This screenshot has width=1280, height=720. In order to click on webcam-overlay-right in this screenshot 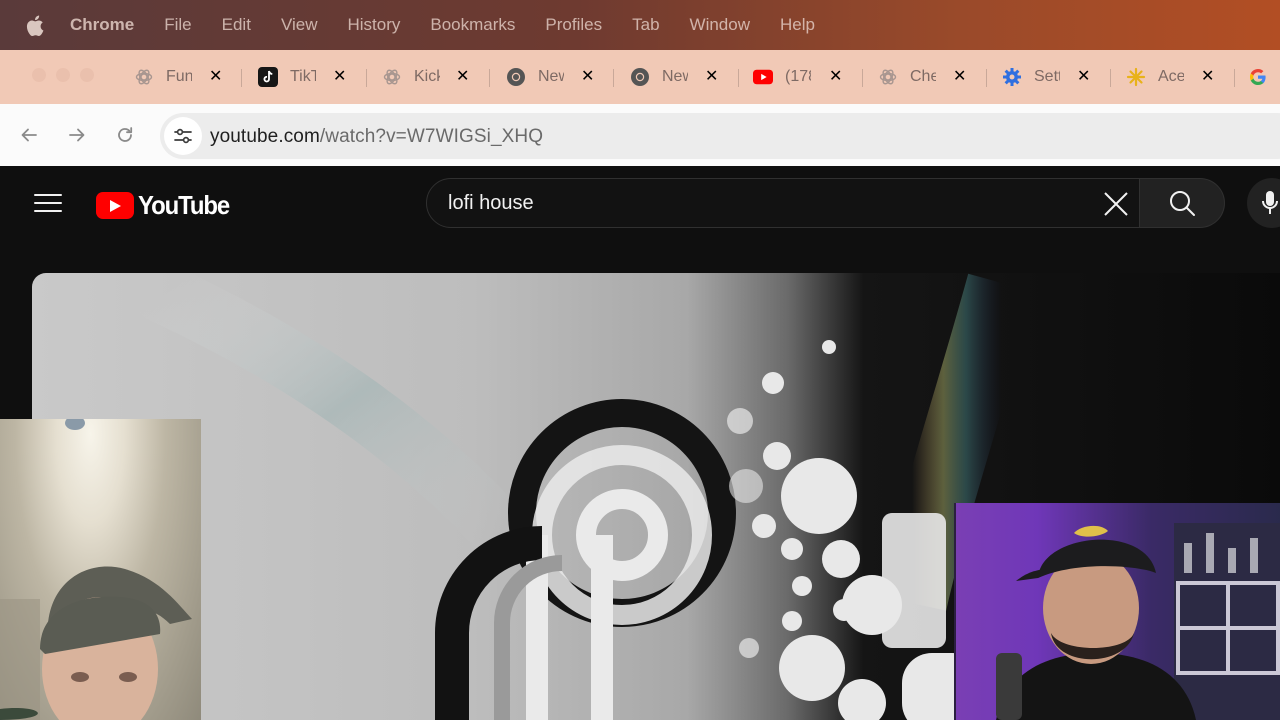, I will do `click(1117, 611)`.